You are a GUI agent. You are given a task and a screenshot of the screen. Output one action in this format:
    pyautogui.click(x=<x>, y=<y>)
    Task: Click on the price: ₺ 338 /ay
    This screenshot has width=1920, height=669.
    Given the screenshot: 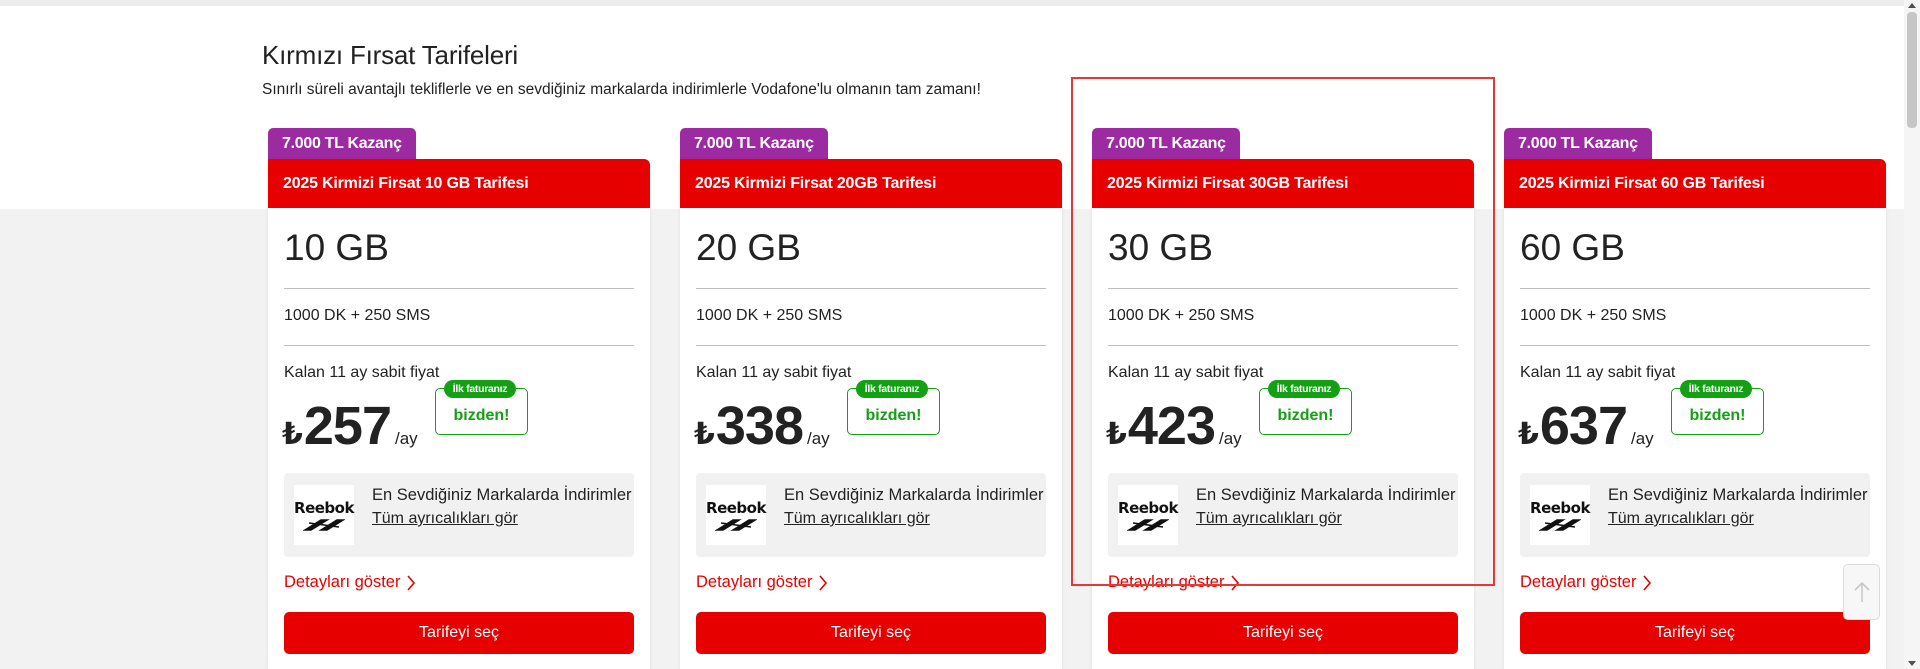 What is the action you would take?
    pyautogui.click(x=762, y=425)
    